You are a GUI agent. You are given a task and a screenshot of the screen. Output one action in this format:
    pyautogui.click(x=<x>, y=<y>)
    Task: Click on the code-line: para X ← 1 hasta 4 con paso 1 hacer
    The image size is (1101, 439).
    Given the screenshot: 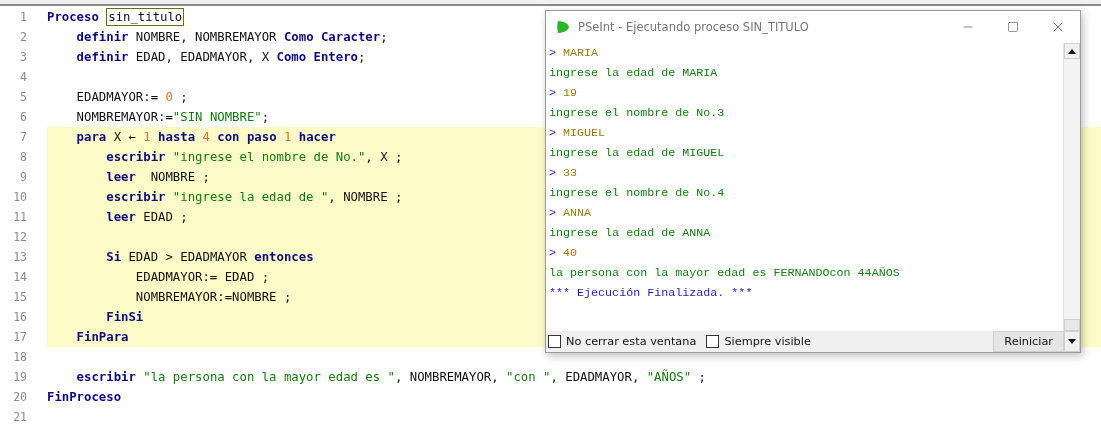 What is the action you would take?
    pyautogui.click(x=205, y=137)
    